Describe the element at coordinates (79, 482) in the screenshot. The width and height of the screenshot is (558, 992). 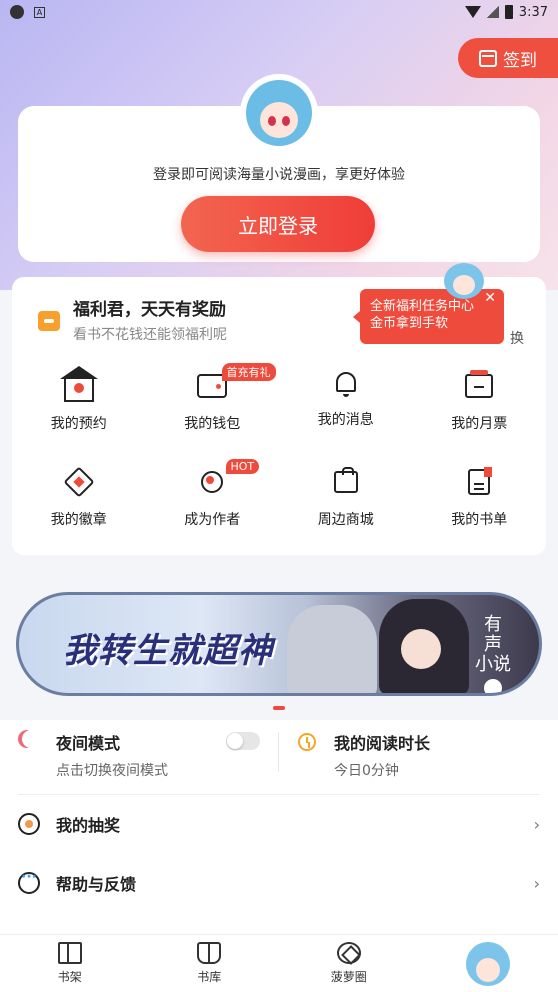
I see `badge-icon` at that location.